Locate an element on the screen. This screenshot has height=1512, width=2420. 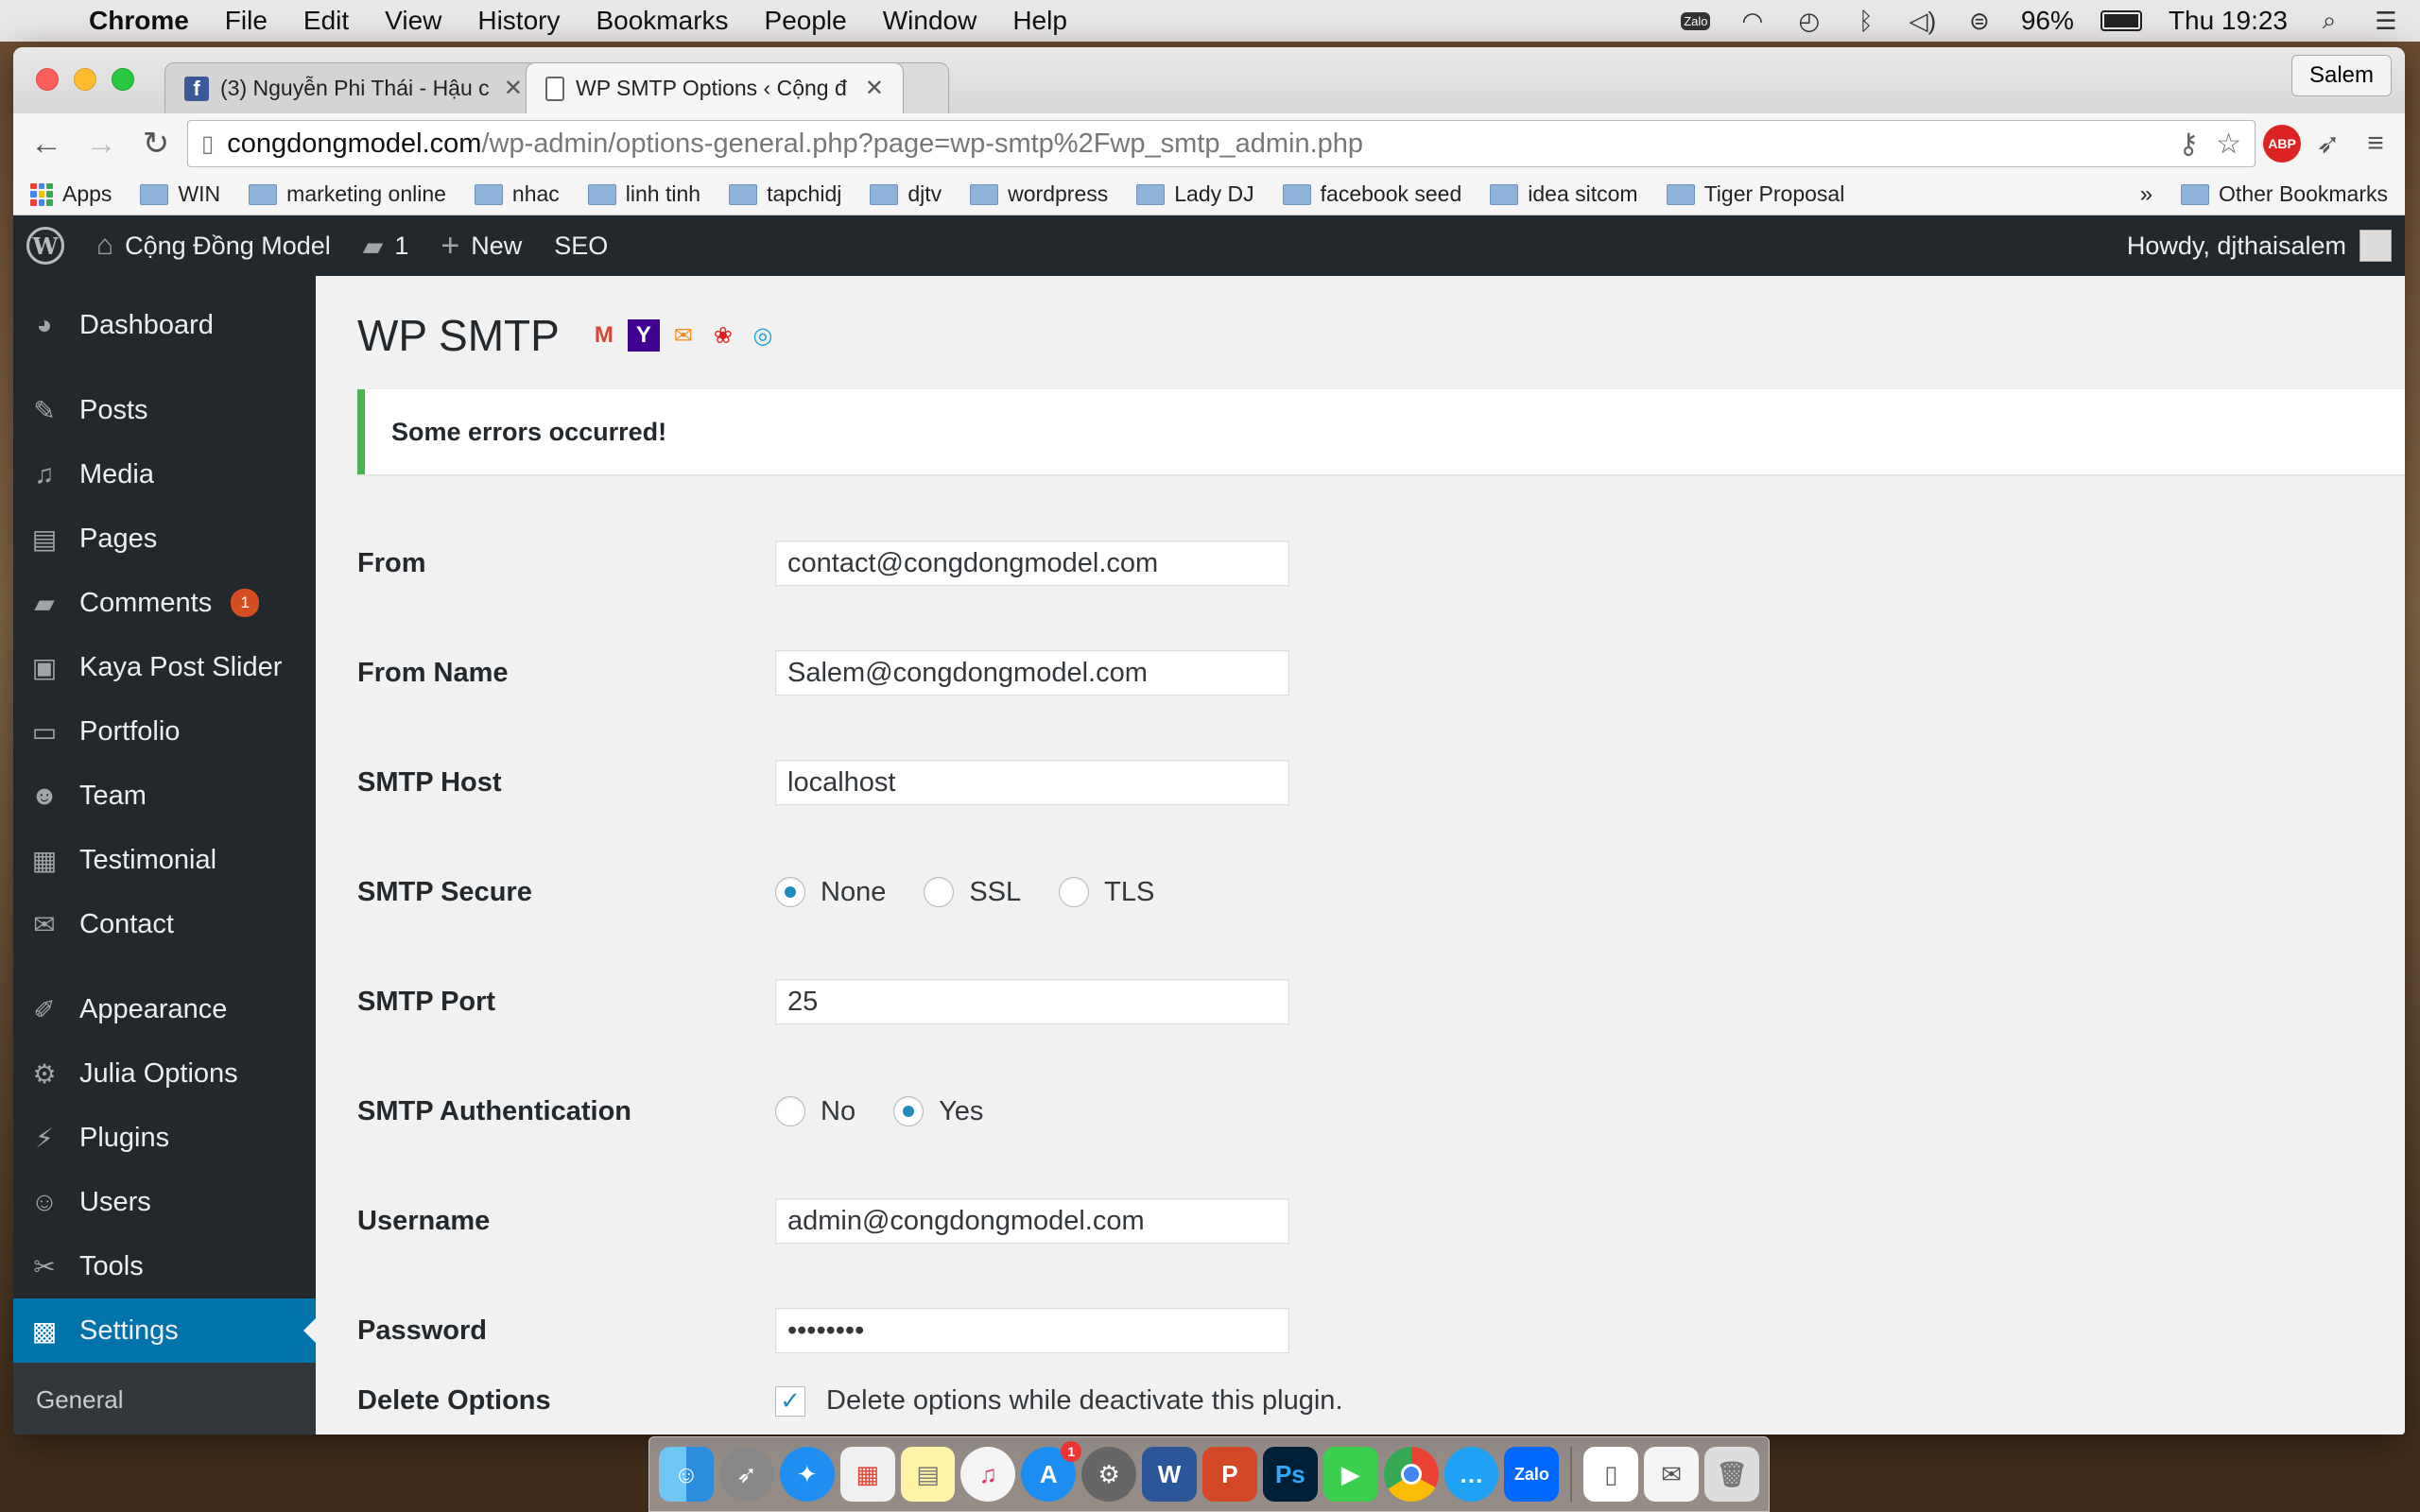
sidebar-item-media: ♫ Media is located at coordinates (164, 474).